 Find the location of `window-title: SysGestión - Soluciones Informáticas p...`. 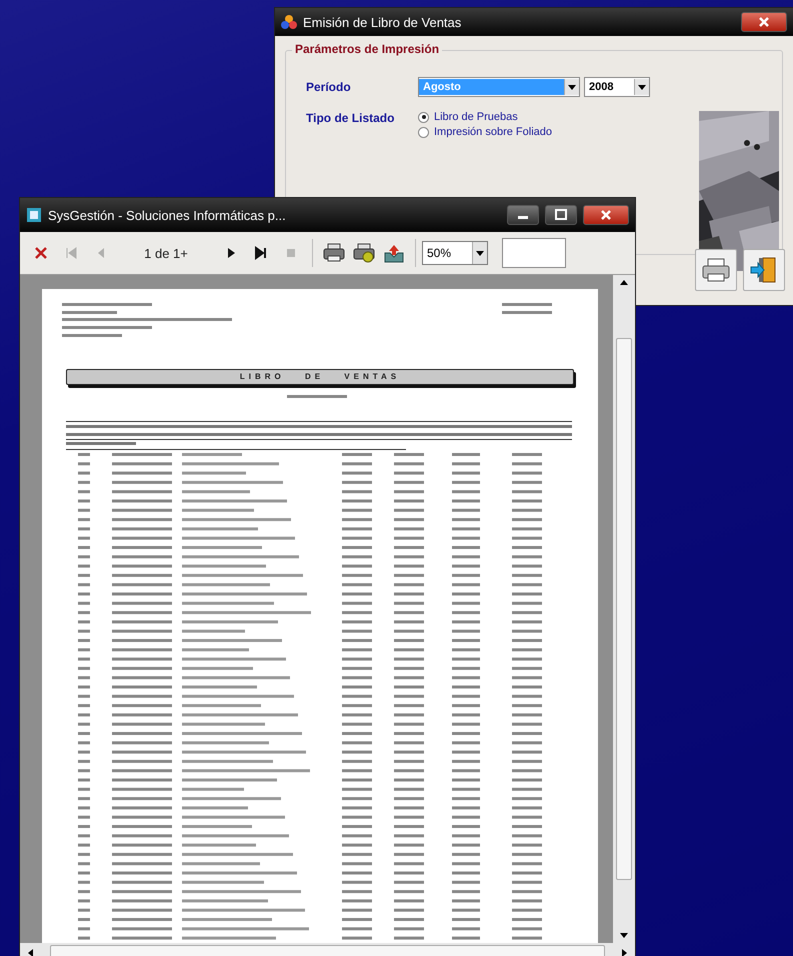

window-title: SysGestión - Soluciones Informáticas p... is located at coordinates (167, 215).